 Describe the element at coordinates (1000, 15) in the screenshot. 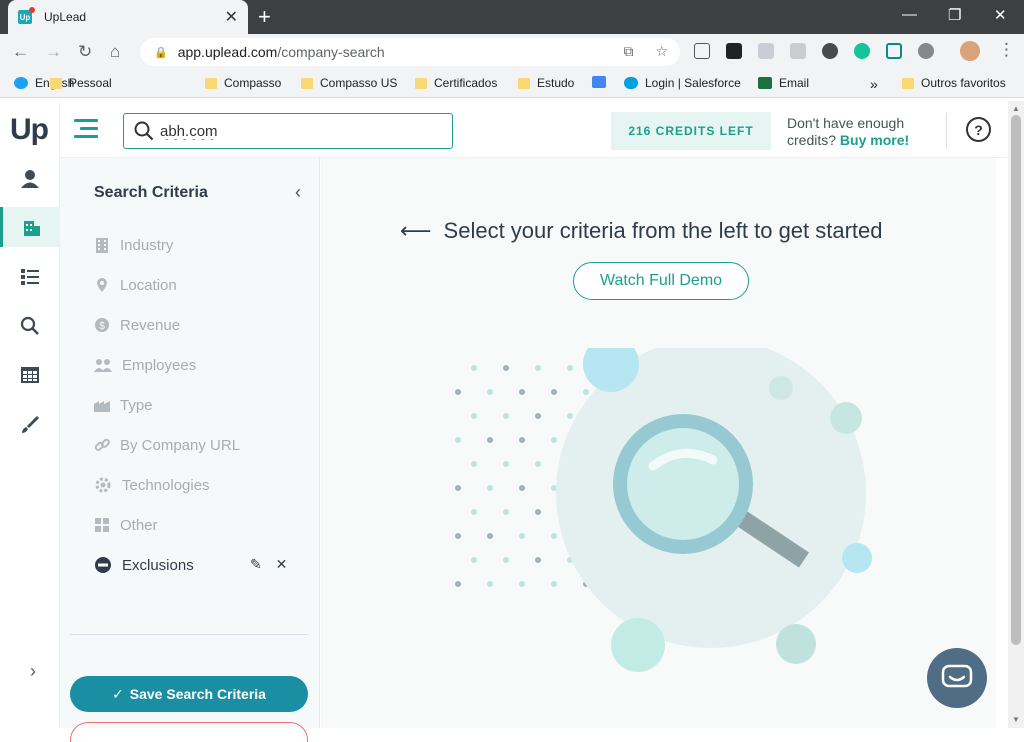

I see `close-window-button: ✕` at that location.